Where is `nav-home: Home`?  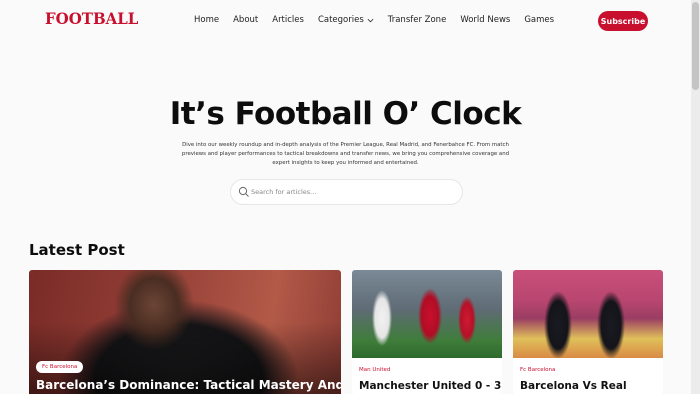
nav-home: Home is located at coordinates (206, 20).